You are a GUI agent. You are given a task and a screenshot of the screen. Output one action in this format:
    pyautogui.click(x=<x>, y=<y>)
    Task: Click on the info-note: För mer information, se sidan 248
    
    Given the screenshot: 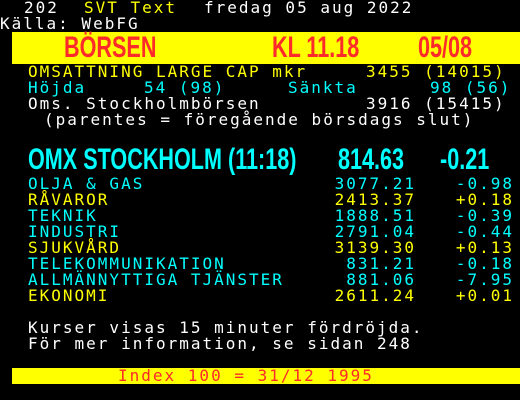 What is the action you would take?
    pyautogui.click(x=220, y=343)
    